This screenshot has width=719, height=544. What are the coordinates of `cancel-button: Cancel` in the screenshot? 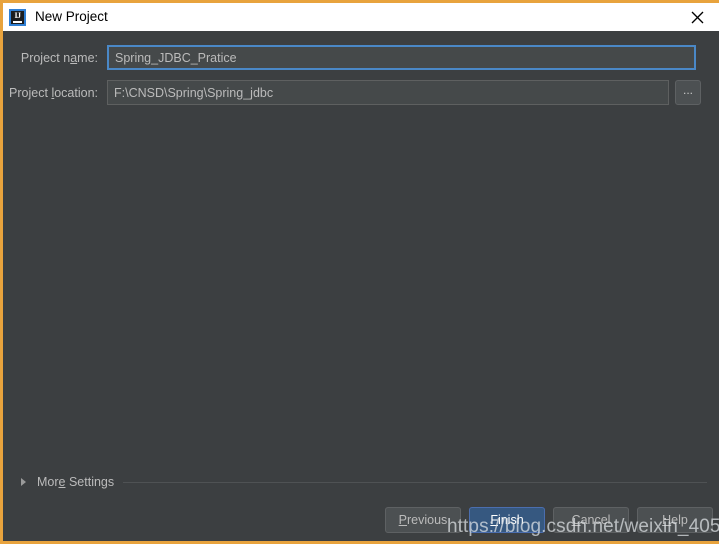 It's located at (591, 520).